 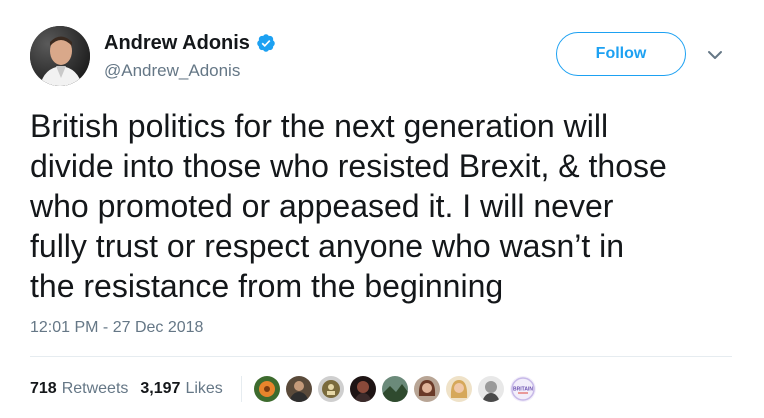 What do you see at coordinates (715, 55) in the screenshot?
I see `chevron-down-icon` at bounding box center [715, 55].